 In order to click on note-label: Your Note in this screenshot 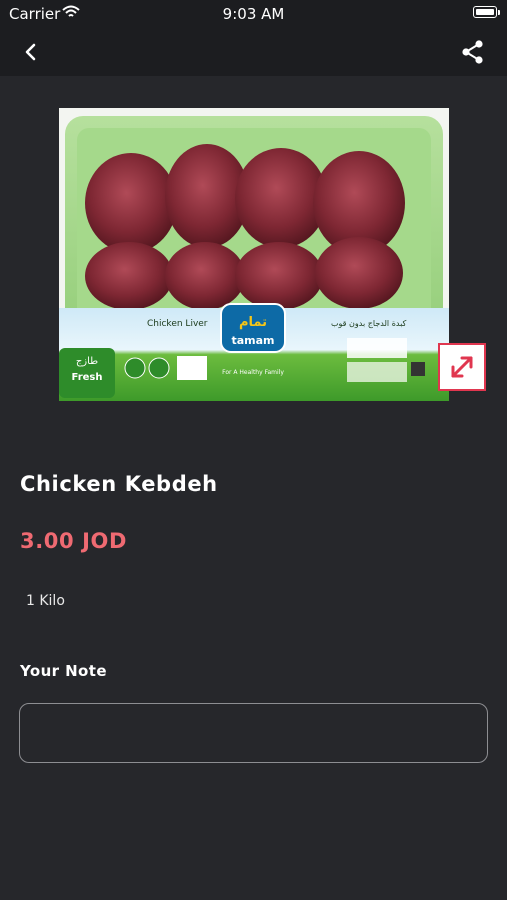, I will do `click(63, 671)`.